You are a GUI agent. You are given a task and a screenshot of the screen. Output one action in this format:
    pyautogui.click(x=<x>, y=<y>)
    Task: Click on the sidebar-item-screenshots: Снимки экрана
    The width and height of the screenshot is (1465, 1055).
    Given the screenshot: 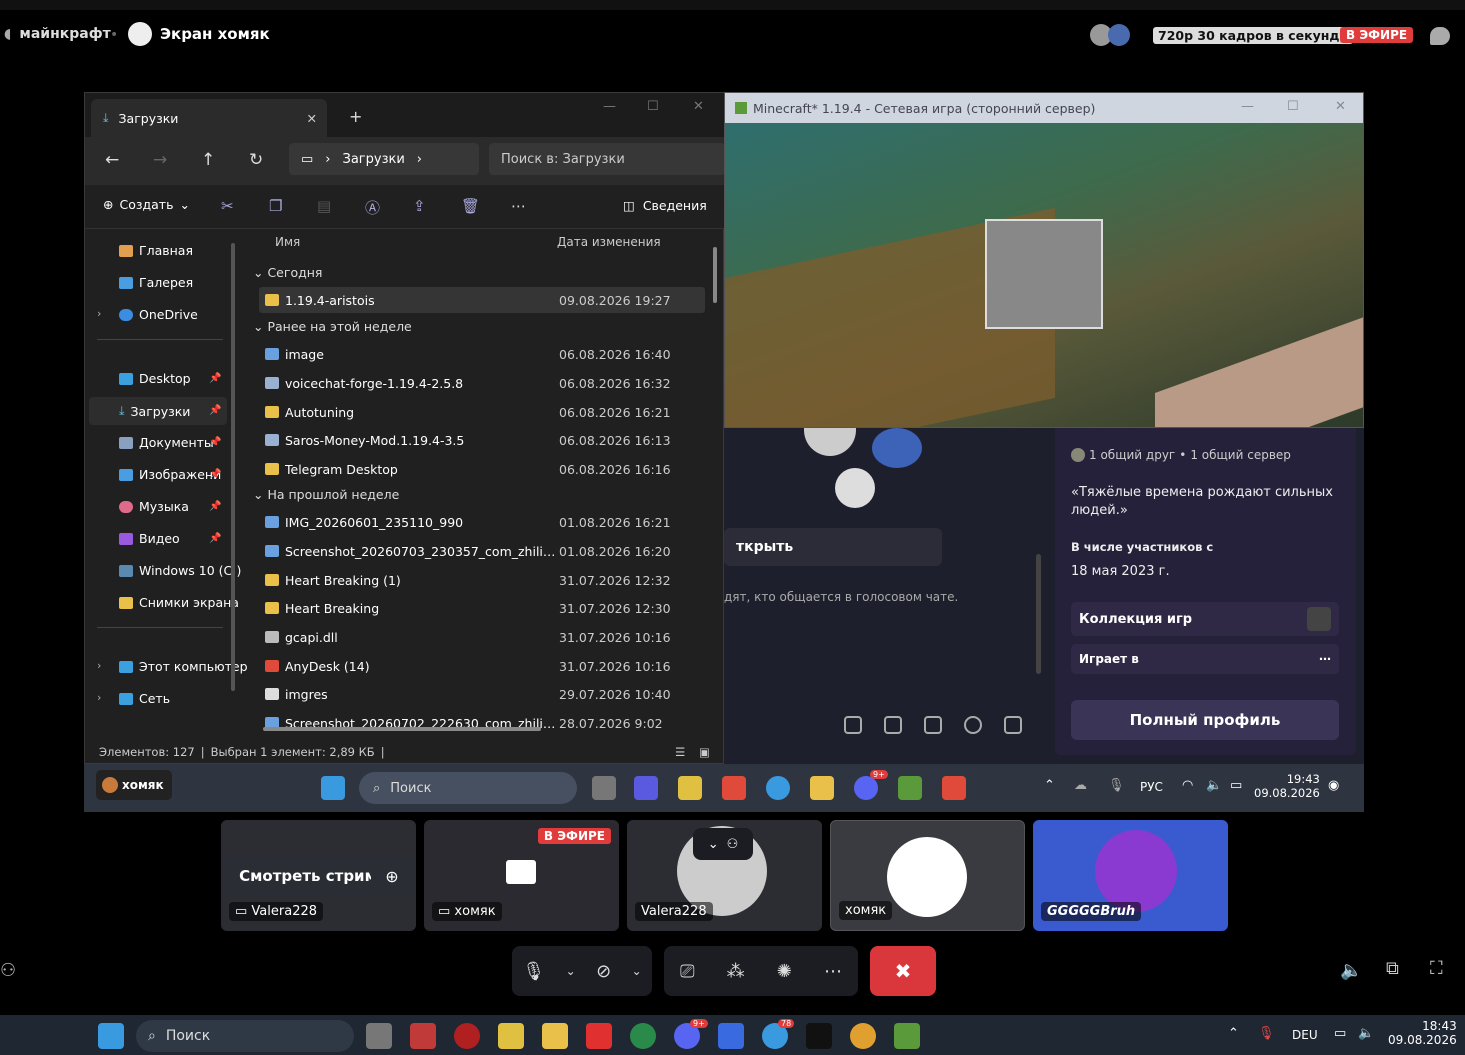 What is the action you would take?
    pyautogui.click(x=179, y=602)
    